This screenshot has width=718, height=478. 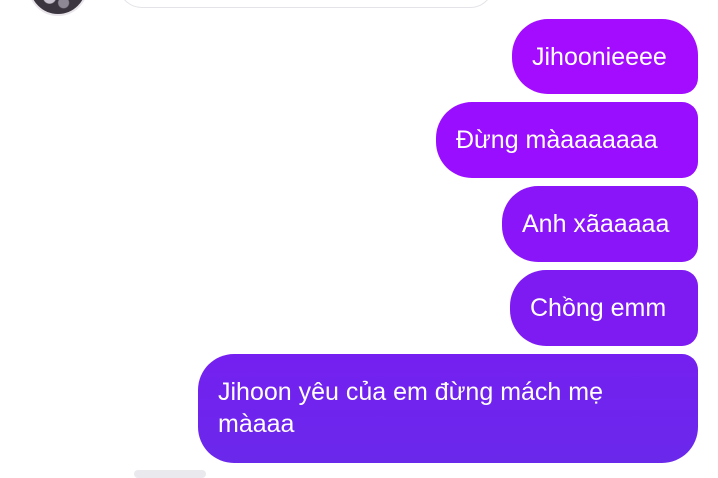 I want to click on received-message-bubble, so click(x=306, y=4).